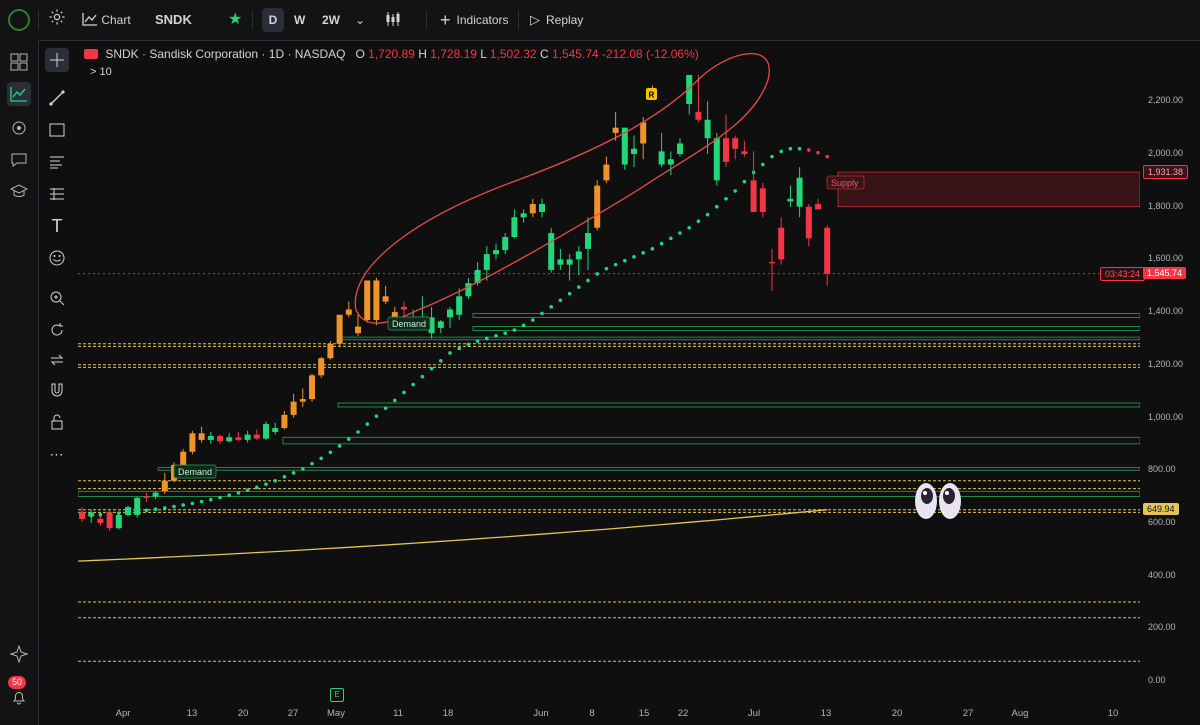  Describe the element at coordinates (337, 695) in the screenshot. I see `earnings-marker: E` at that location.